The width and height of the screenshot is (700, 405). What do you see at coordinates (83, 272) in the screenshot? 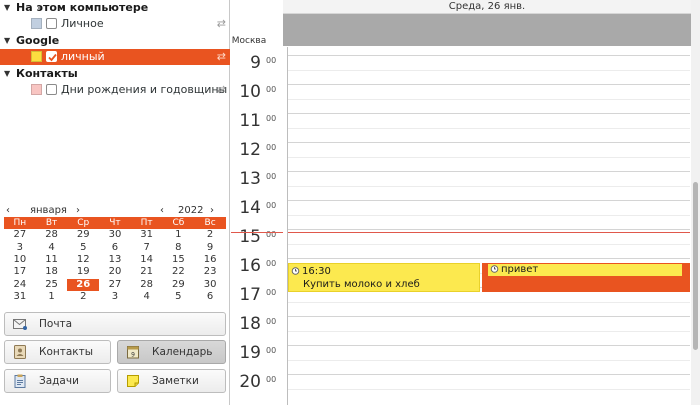
I see `mini-calendar-day: 19` at bounding box center [83, 272].